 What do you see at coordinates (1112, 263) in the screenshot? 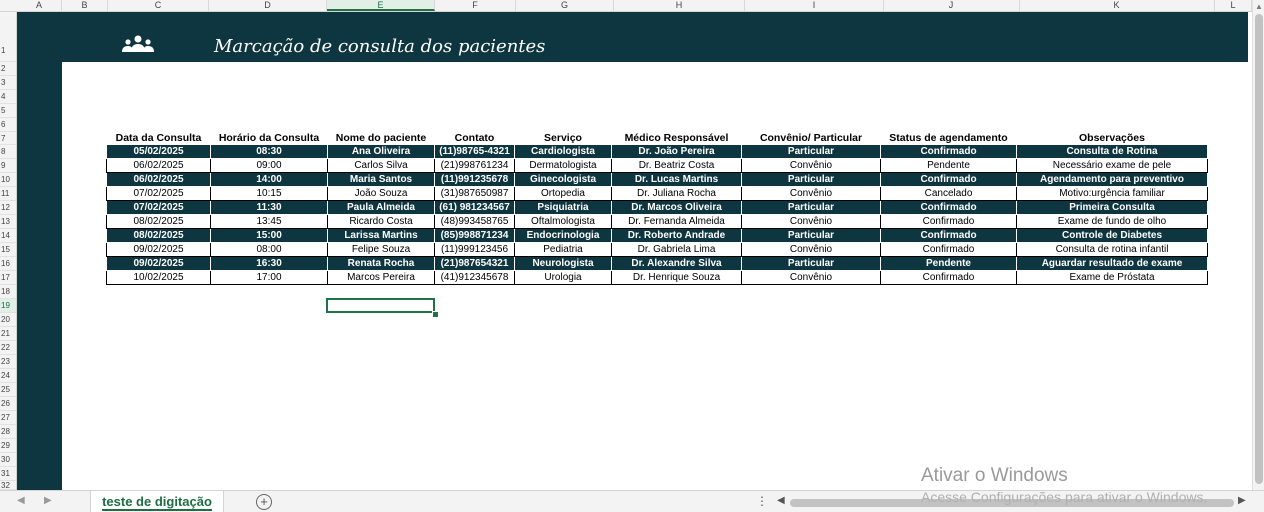
I see `table-cell: Aguardar resultado de exame` at bounding box center [1112, 263].